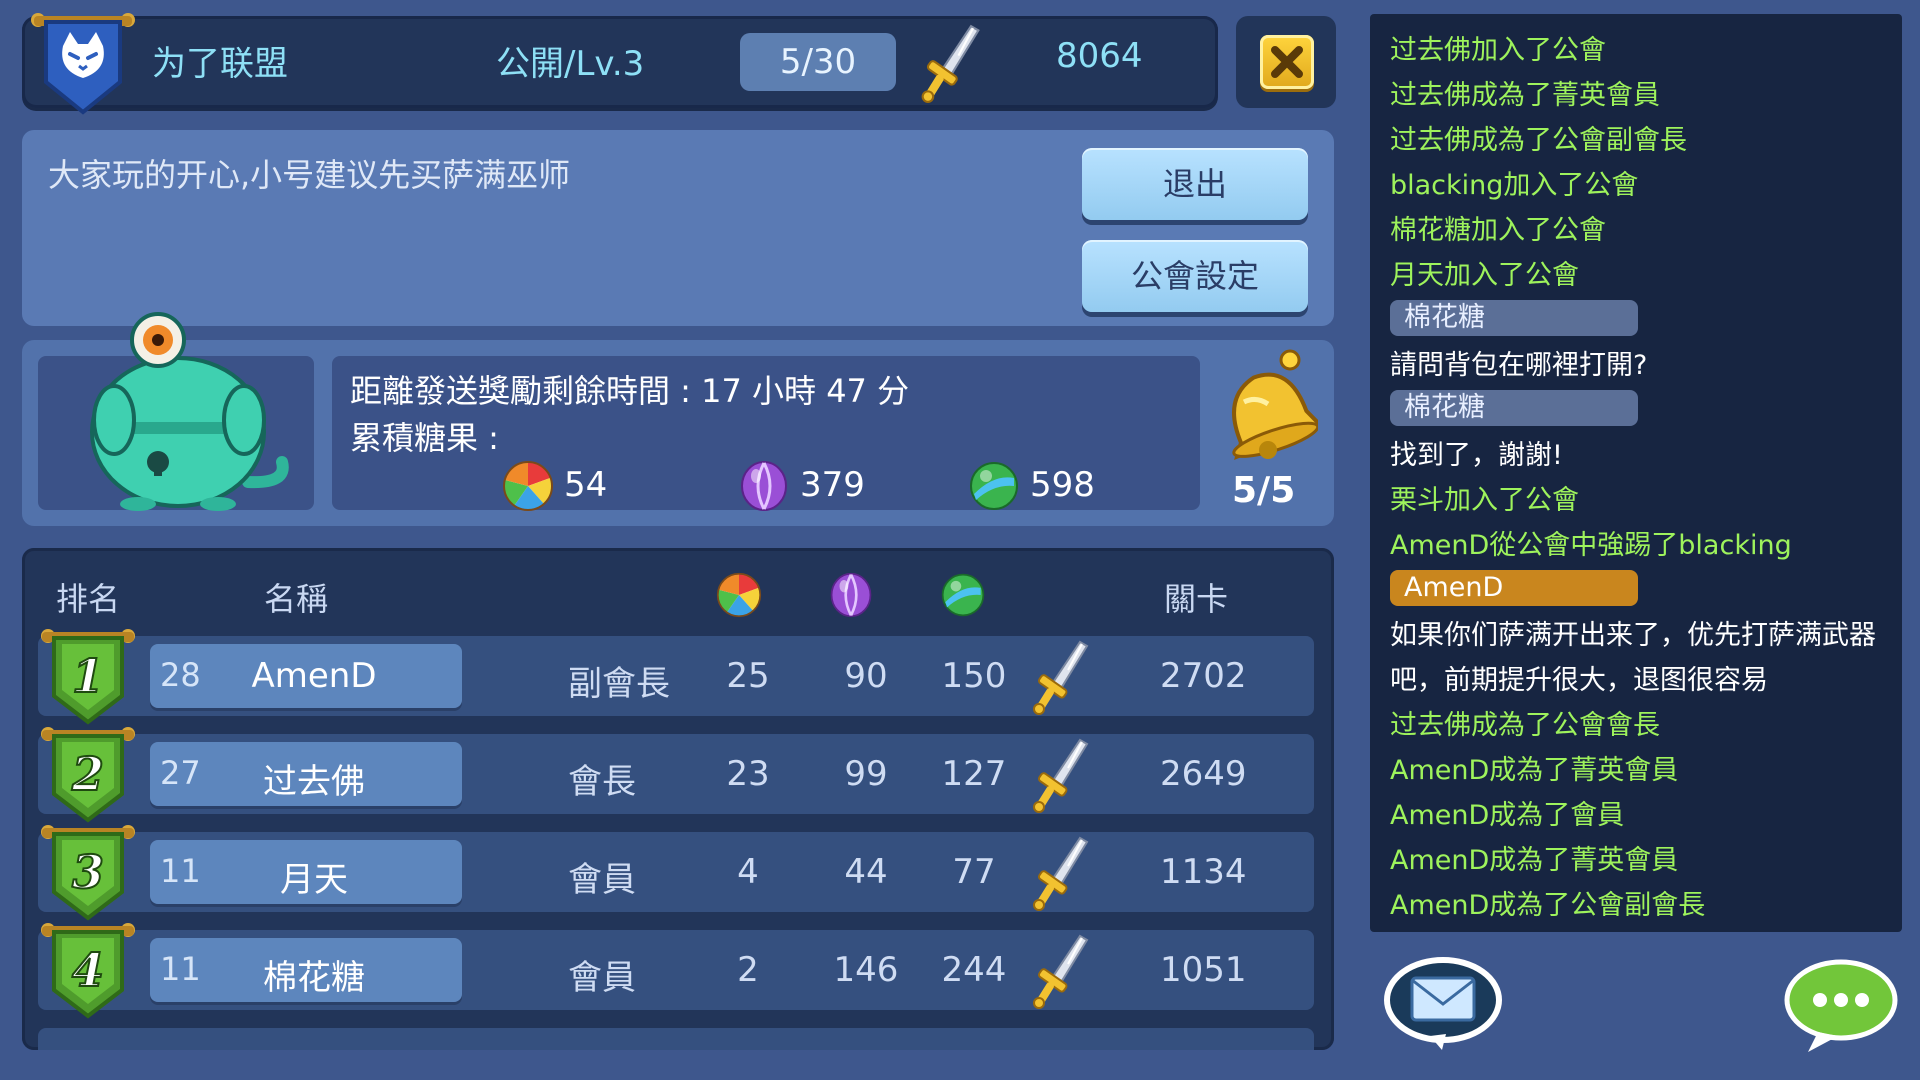 This screenshot has height=1080, width=1920. I want to click on member-name: 棉花糖, so click(314, 978).